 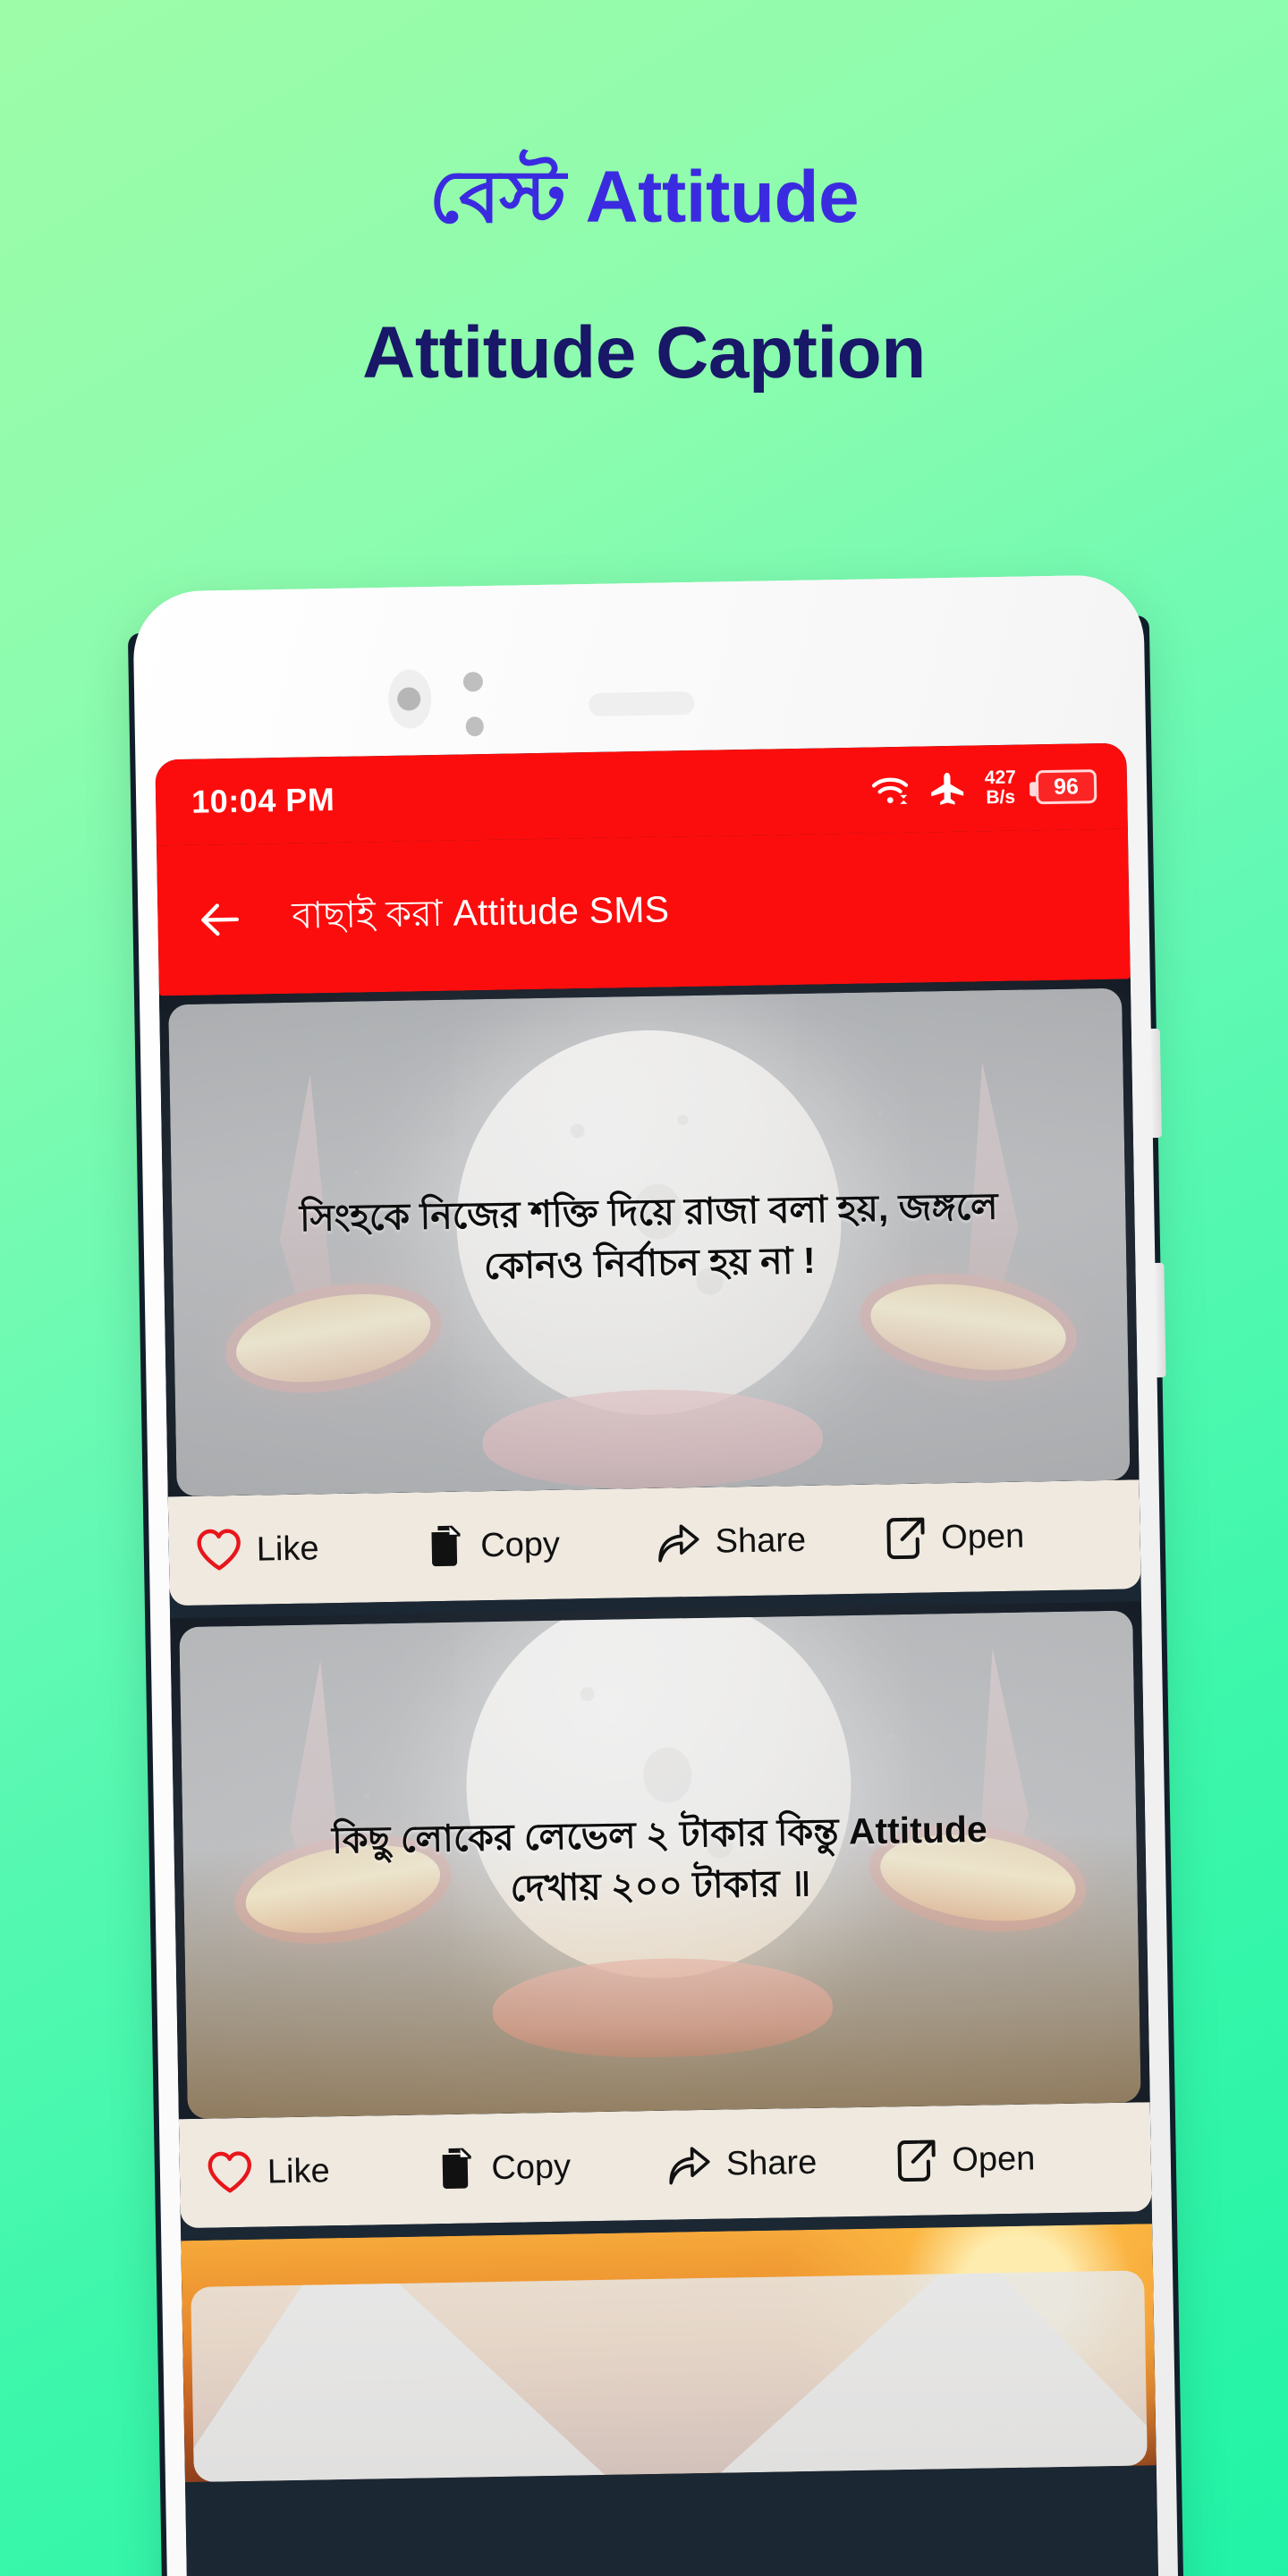 I want to click on app-bar-title: বাছাই করা Attitude SMS, so click(x=481, y=911).